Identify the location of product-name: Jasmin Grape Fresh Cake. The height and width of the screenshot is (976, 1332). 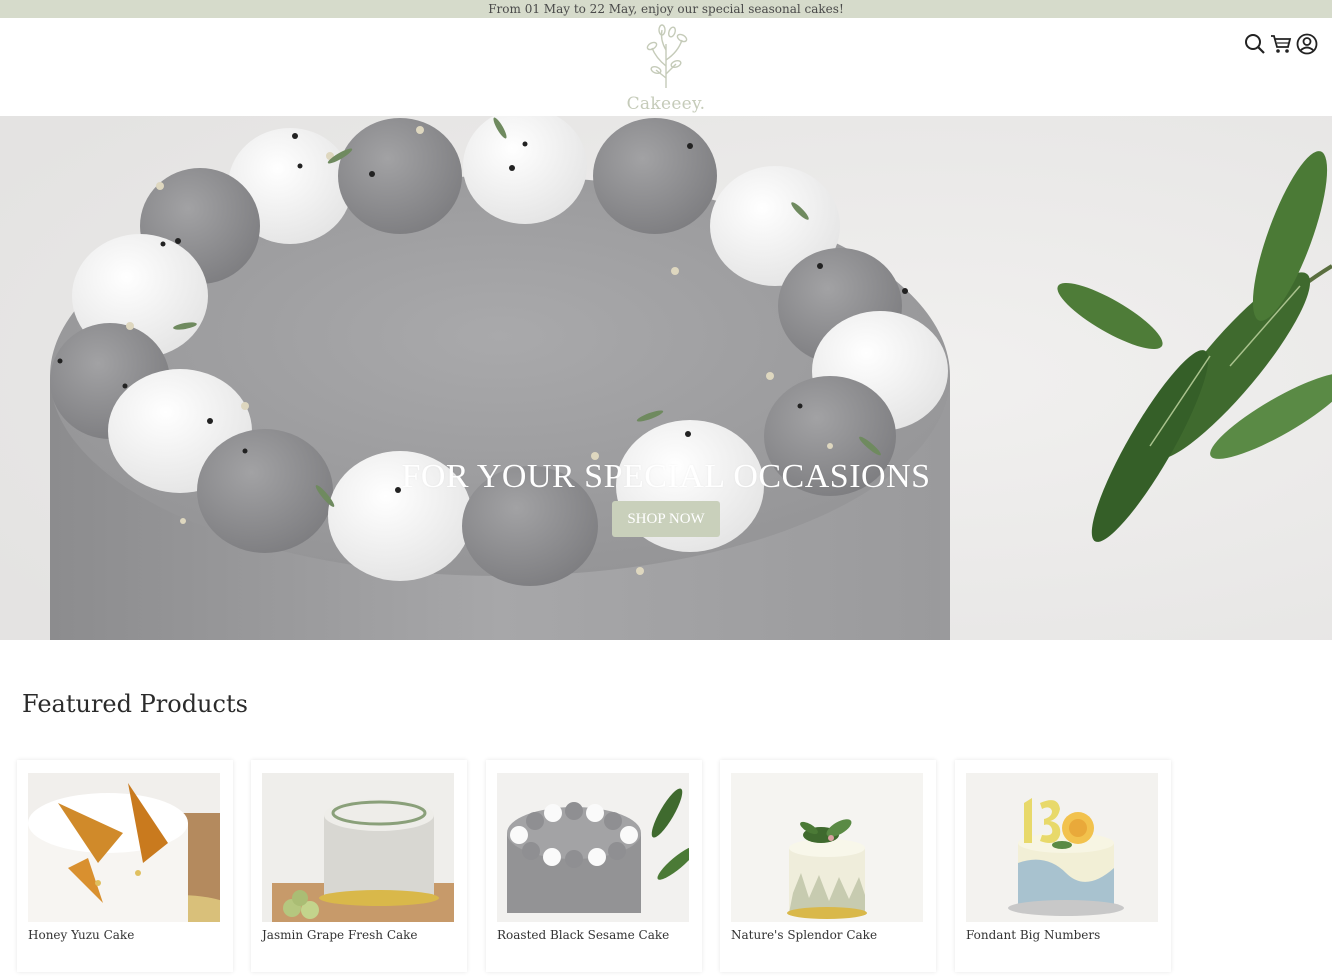
(362, 935).